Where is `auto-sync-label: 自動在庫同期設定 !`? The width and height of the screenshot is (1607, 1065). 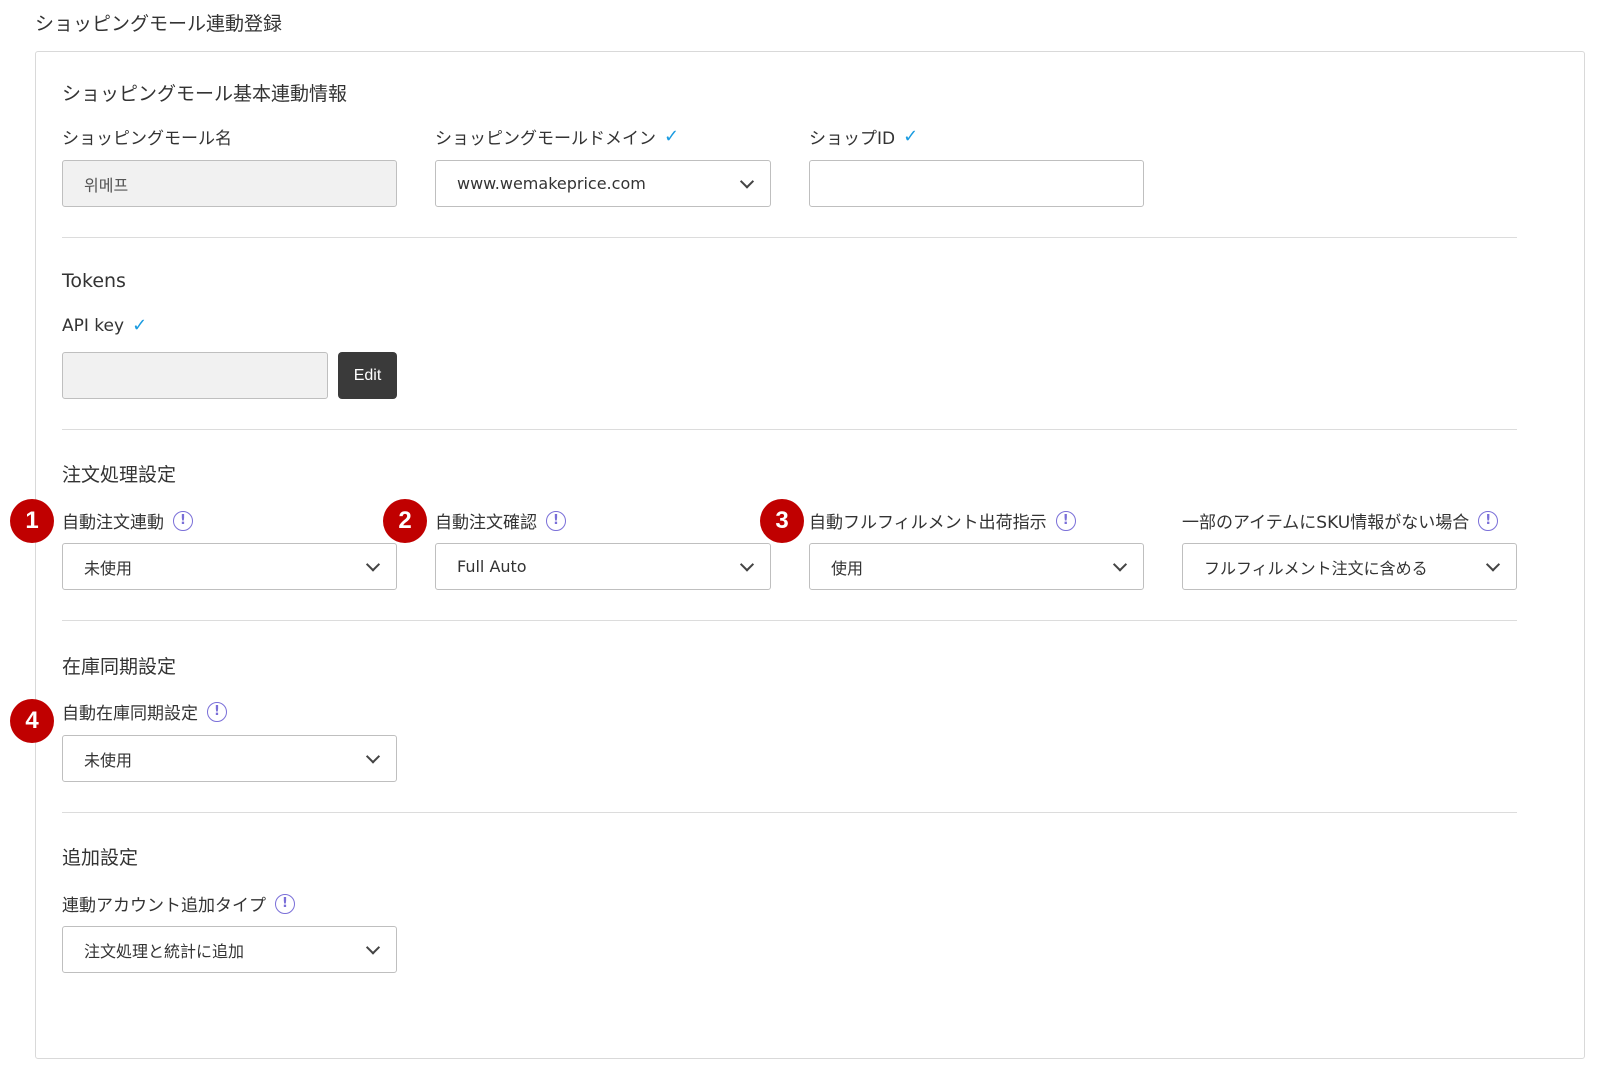 auto-sync-label: 自動在庫同期設定 ! is located at coordinates (144, 711).